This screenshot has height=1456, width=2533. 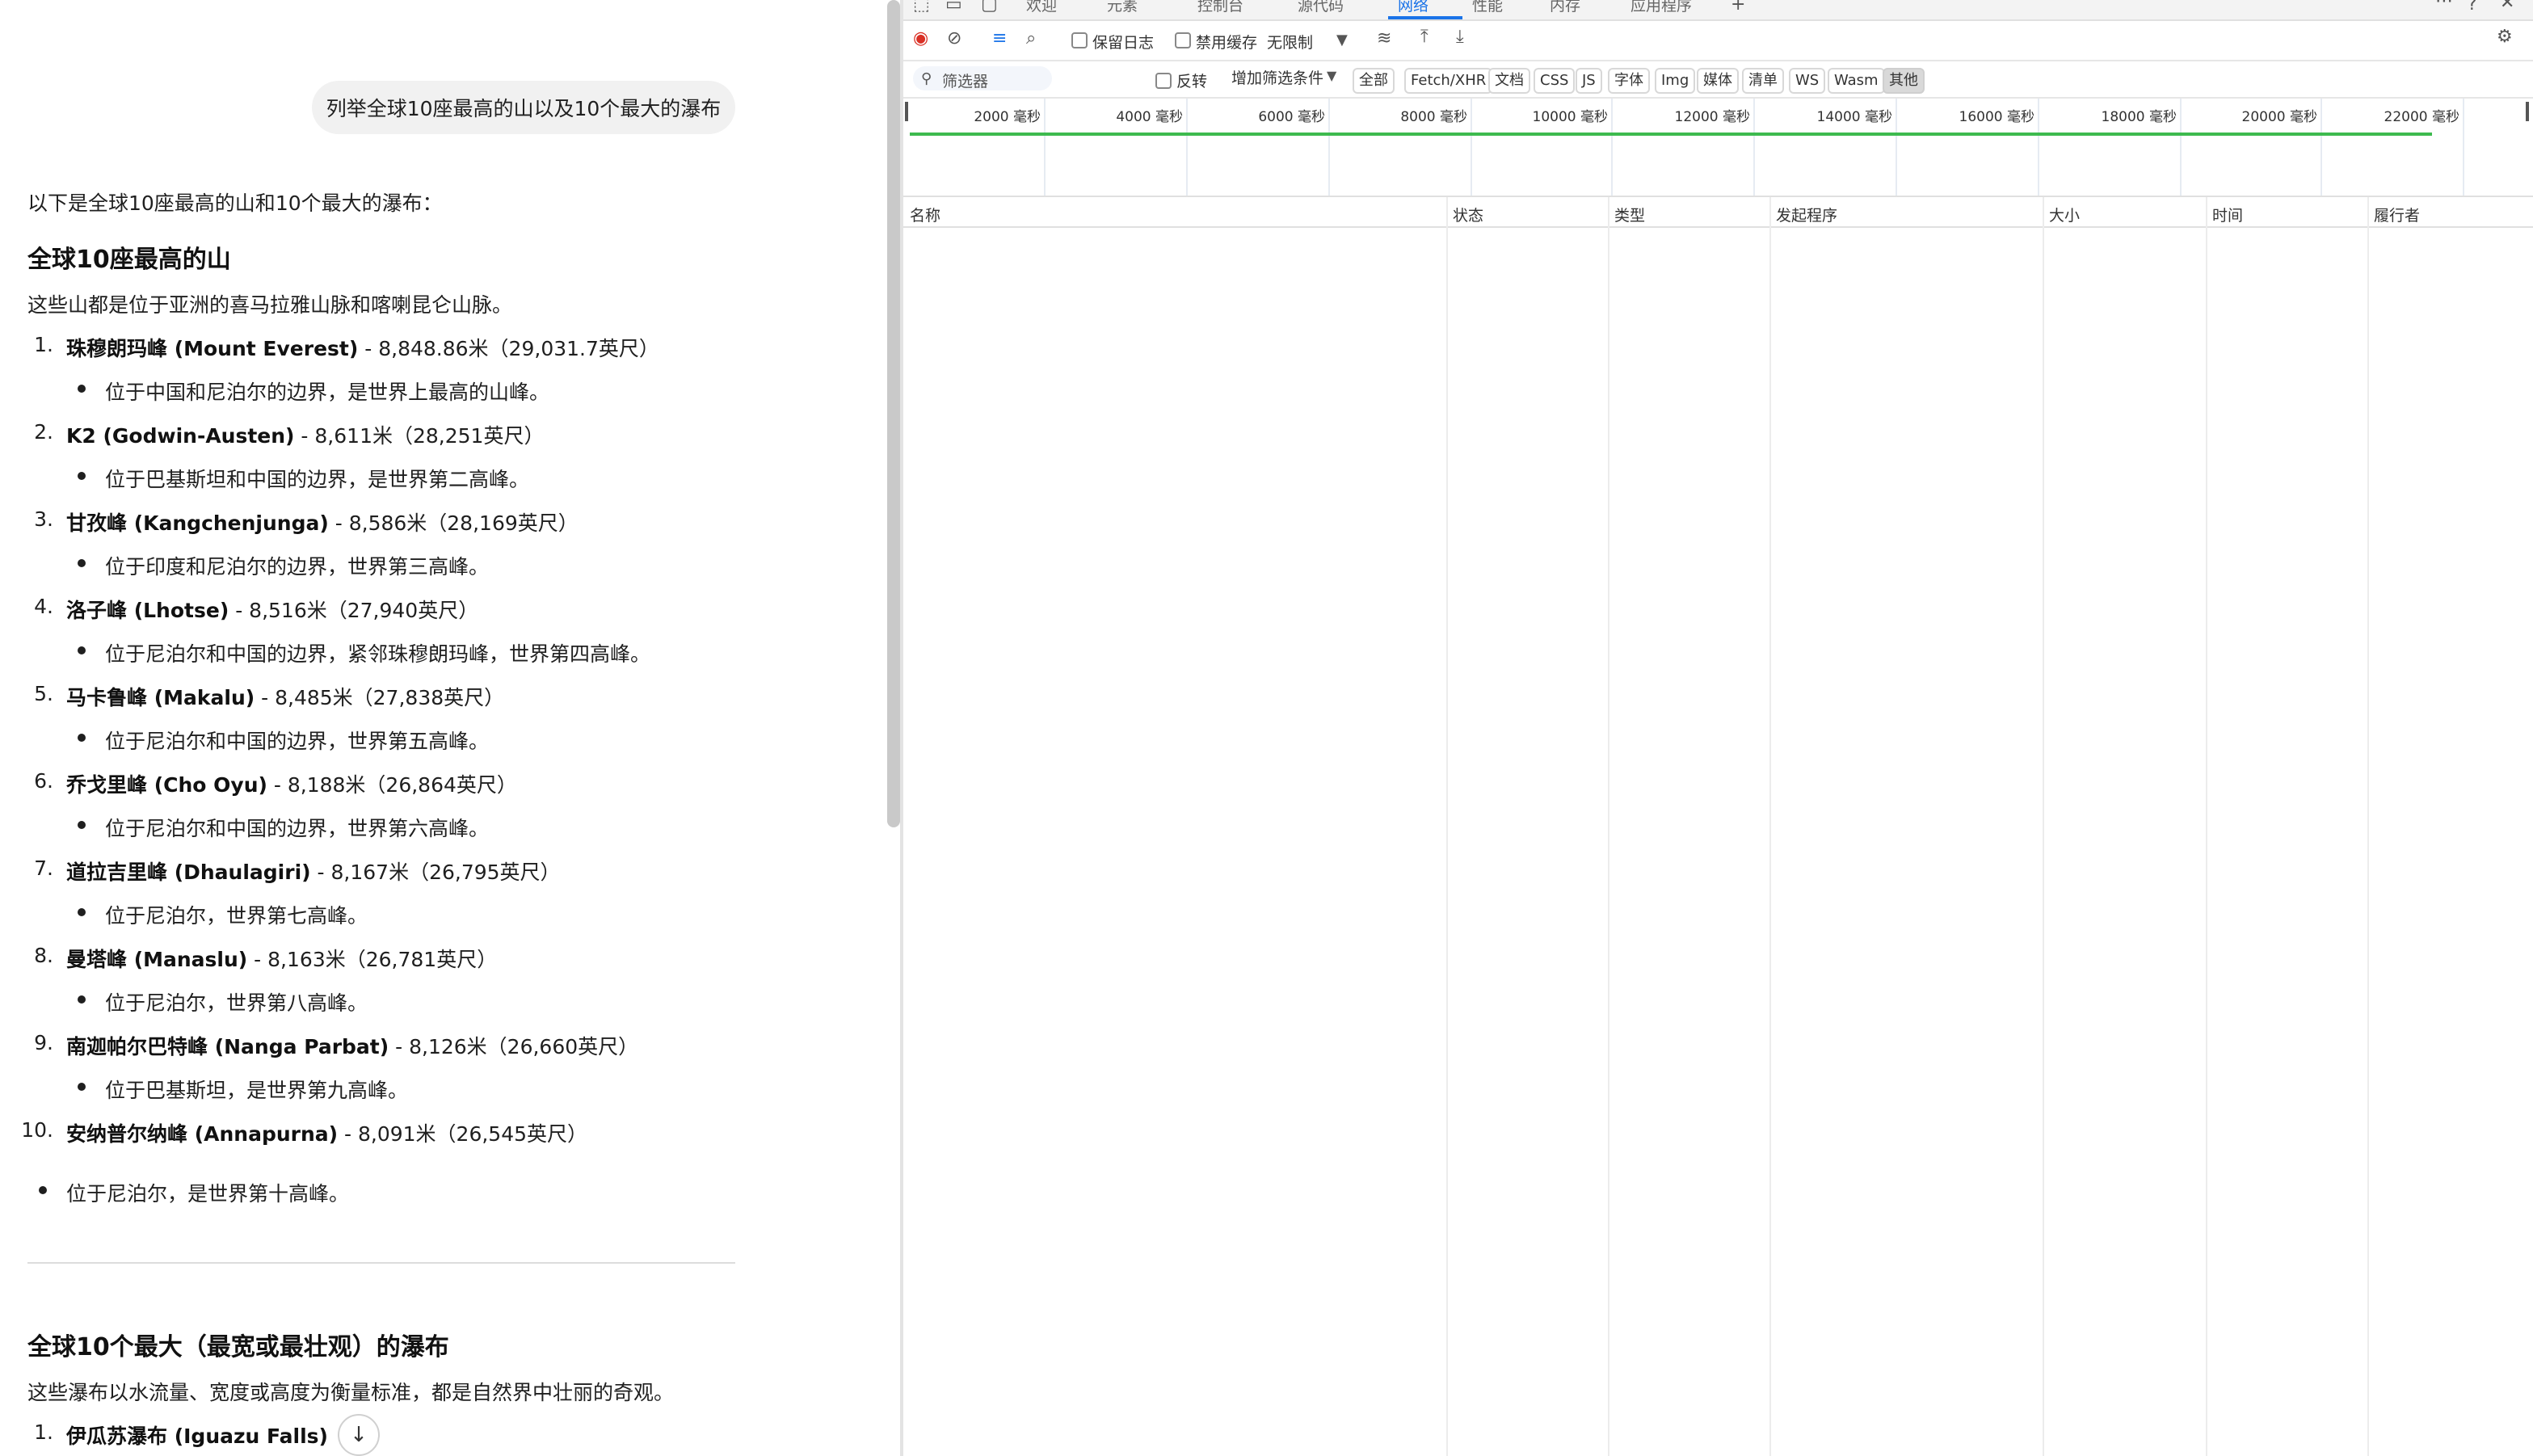 What do you see at coordinates (1509, 81) in the screenshot?
I see `type-filter-doc: 文档` at bounding box center [1509, 81].